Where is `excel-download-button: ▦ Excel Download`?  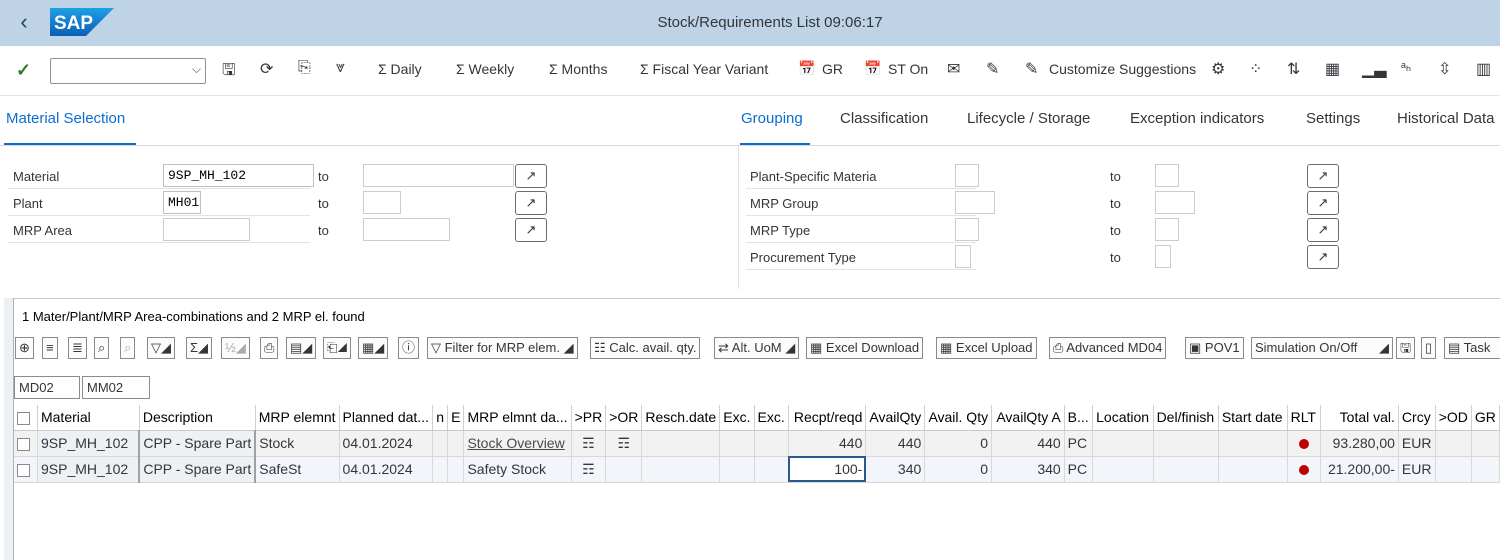
excel-download-button: ▦ Excel Download is located at coordinates (865, 348).